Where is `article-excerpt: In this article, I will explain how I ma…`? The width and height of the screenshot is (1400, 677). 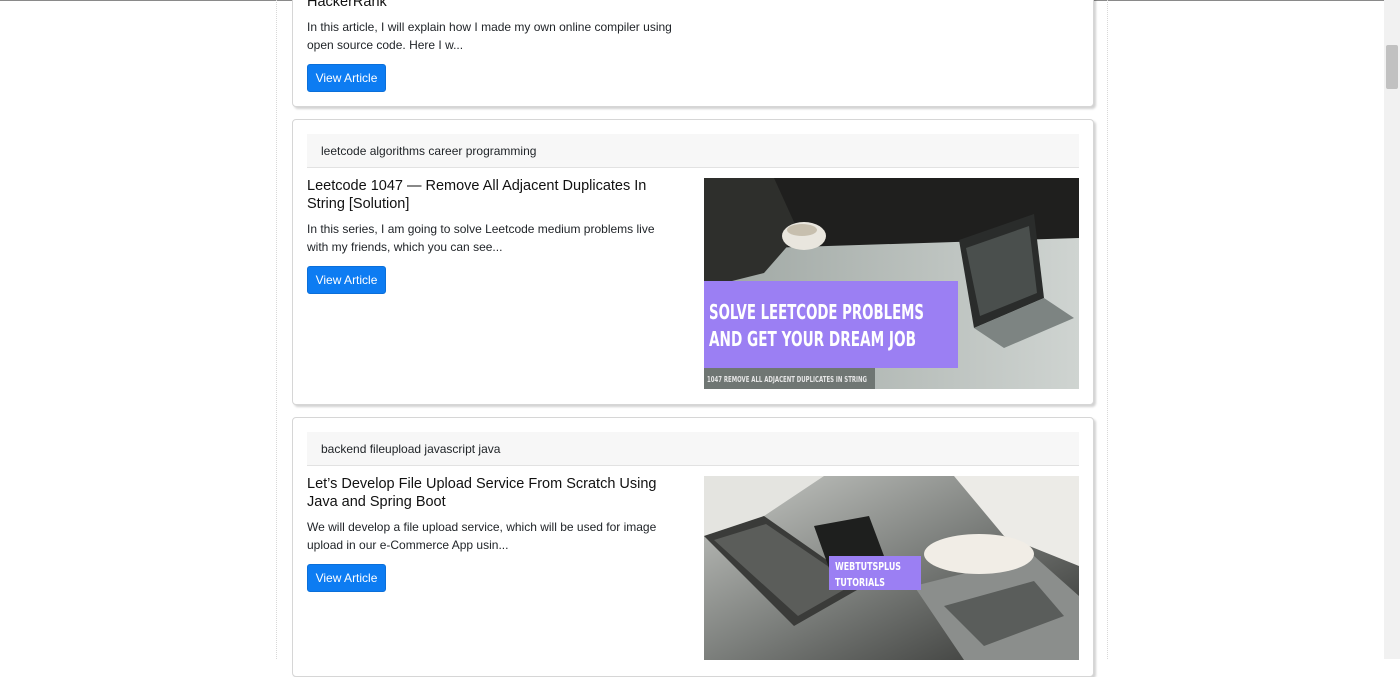 article-excerpt: In this article, I will explain how I ma… is located at coordinates (489, 36).